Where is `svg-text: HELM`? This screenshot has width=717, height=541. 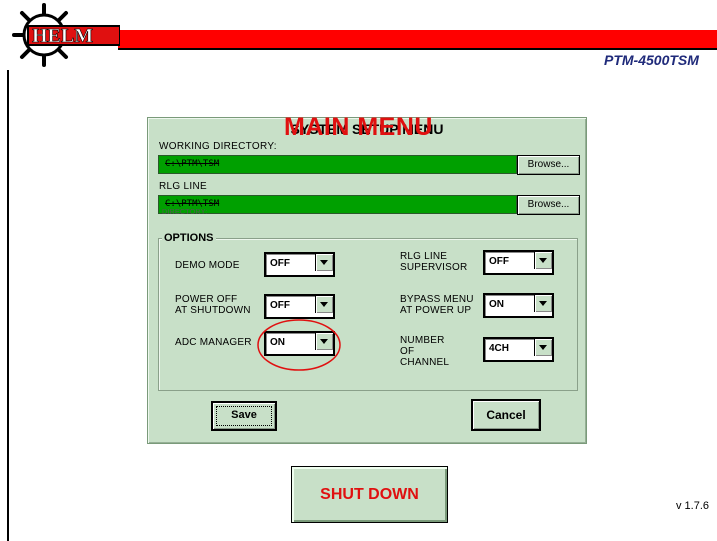 svg-text: HELM is located at coordinates (62, 36).